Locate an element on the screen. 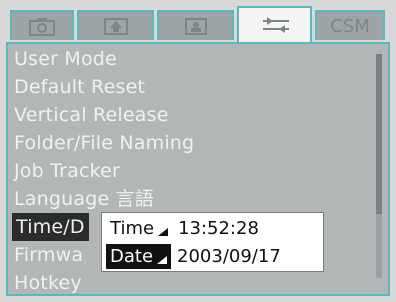  date-key: Date is located at coordinates (139, 256).